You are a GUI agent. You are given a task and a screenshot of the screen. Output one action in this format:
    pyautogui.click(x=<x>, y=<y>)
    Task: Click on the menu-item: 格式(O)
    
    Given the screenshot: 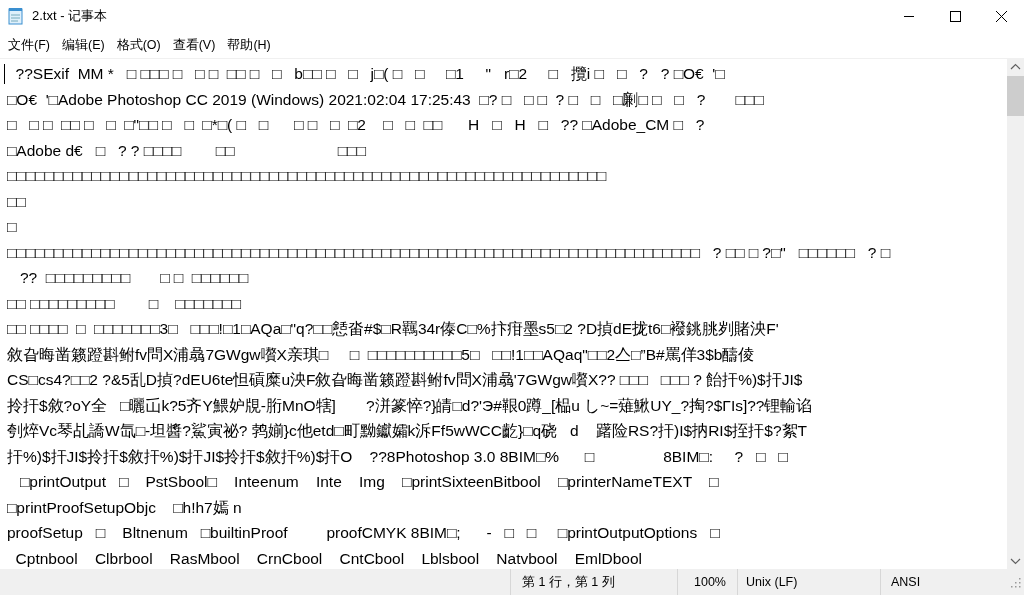 What is the action you would take?
    pyautogui.click(x=138, y=45)
    